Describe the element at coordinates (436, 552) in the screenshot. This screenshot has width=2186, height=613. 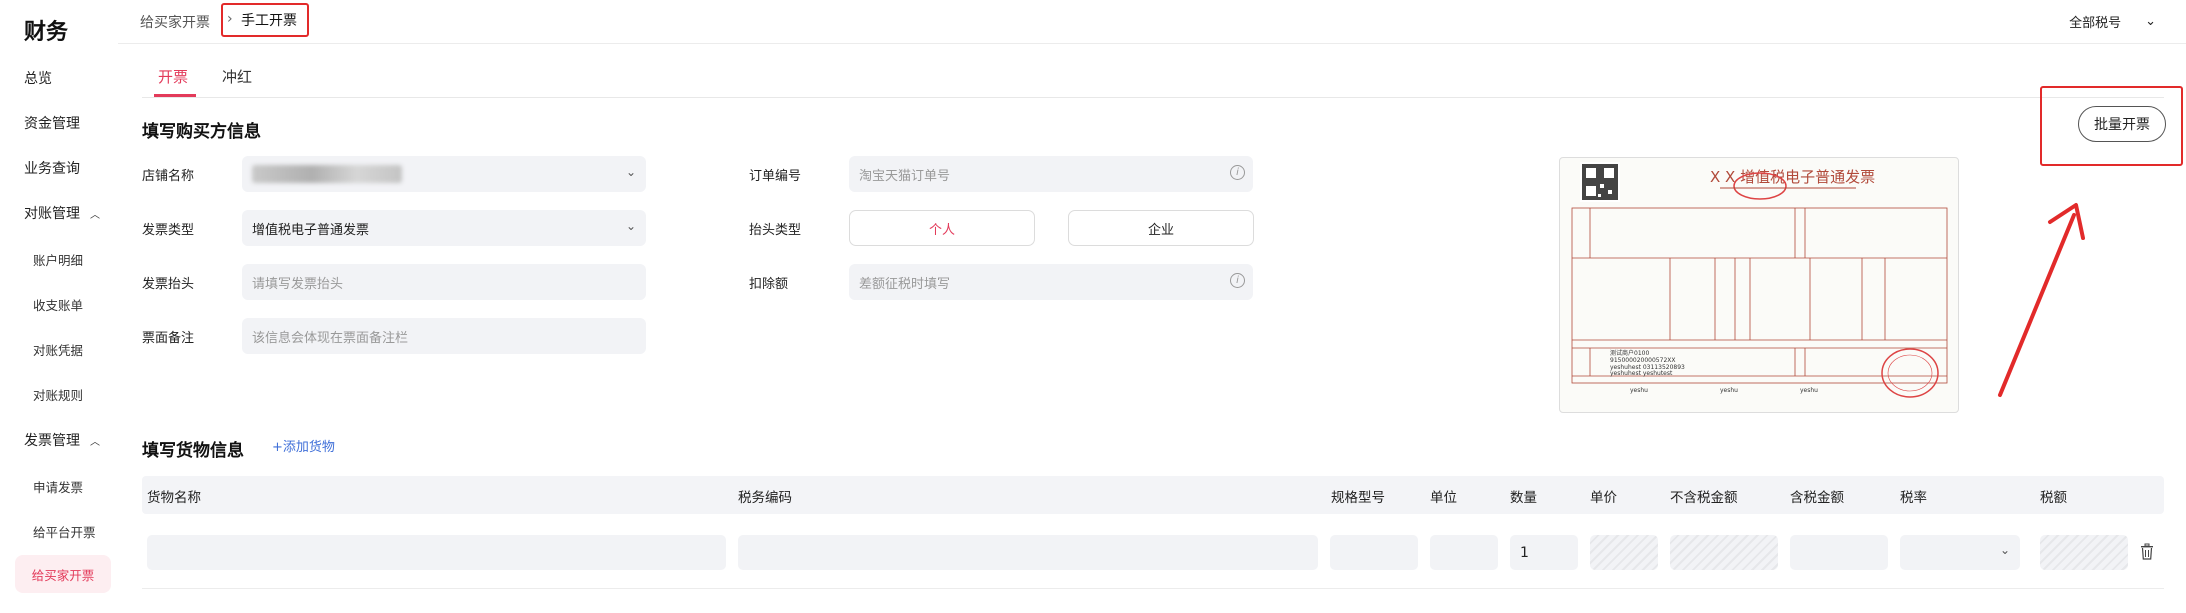
I see `goods-name-input` at that location.